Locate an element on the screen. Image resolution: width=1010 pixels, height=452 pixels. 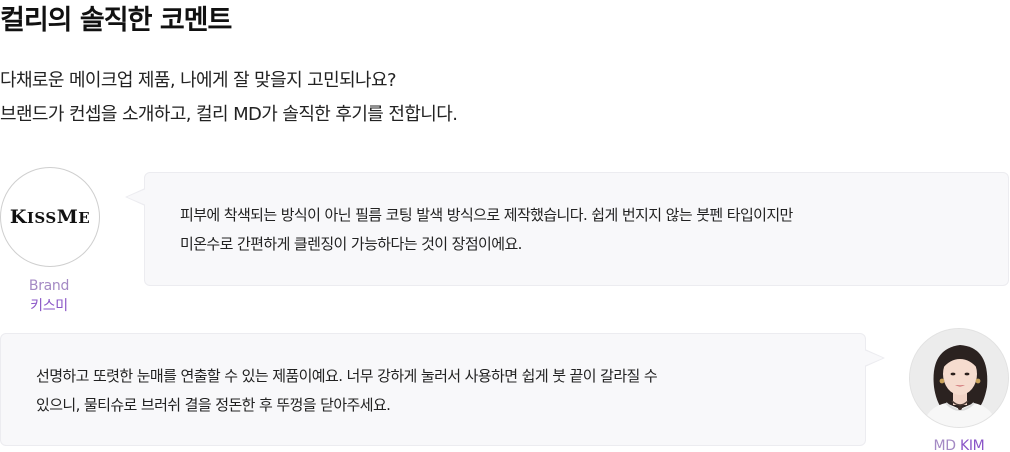
md-comment-line: 있으니, 물티슈로 브러쉬 결을 정돈한 후 뚜껑을 닫아주세요. is located at coordinates (213, 405).